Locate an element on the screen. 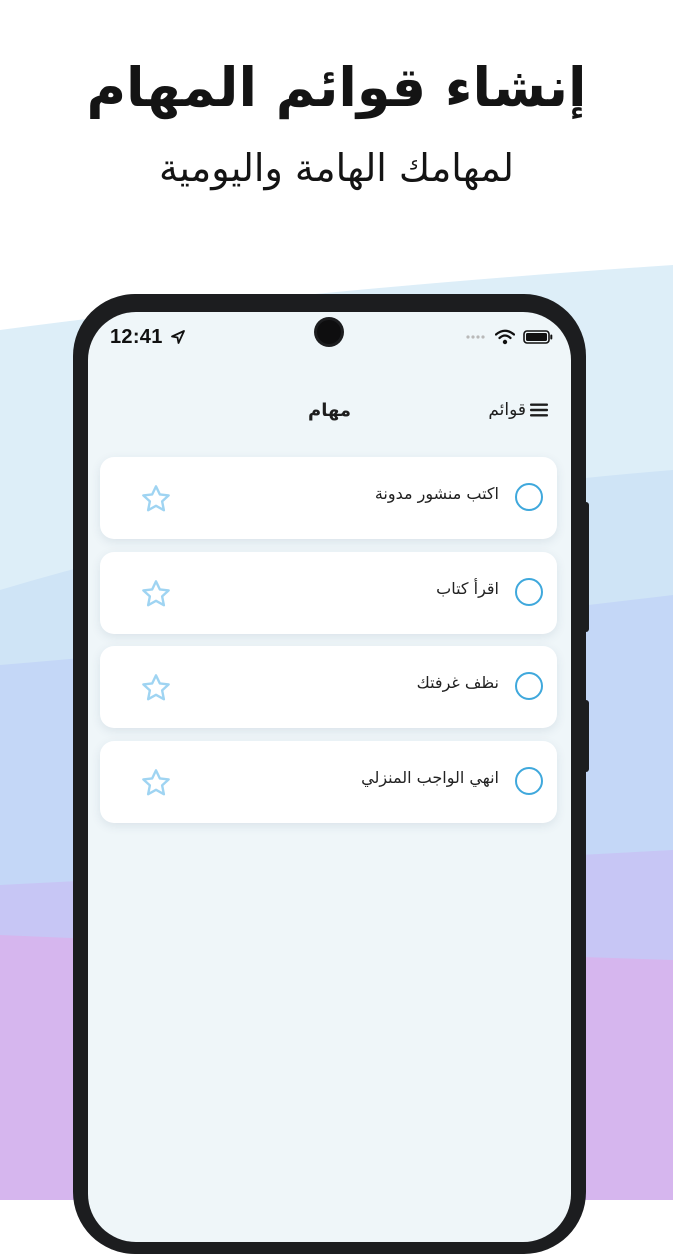 Image resolution: width=673 pixels, height=1254 pixels. task-item: انهي الواجب المنزلي is located at coordinates (328, 782).